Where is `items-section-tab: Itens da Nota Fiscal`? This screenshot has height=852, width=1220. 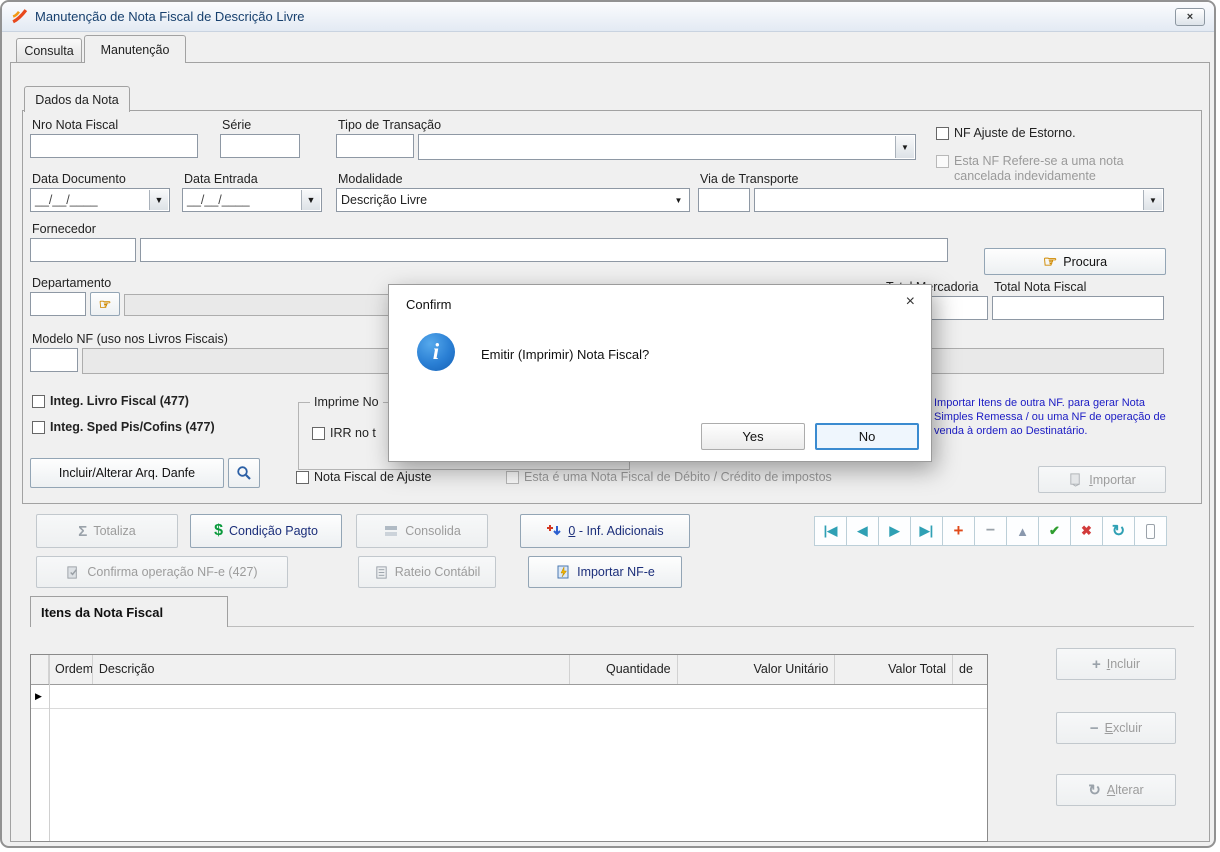
items-section-tab: Itens da Nota Fiscal is located at coordinates (129, 611).